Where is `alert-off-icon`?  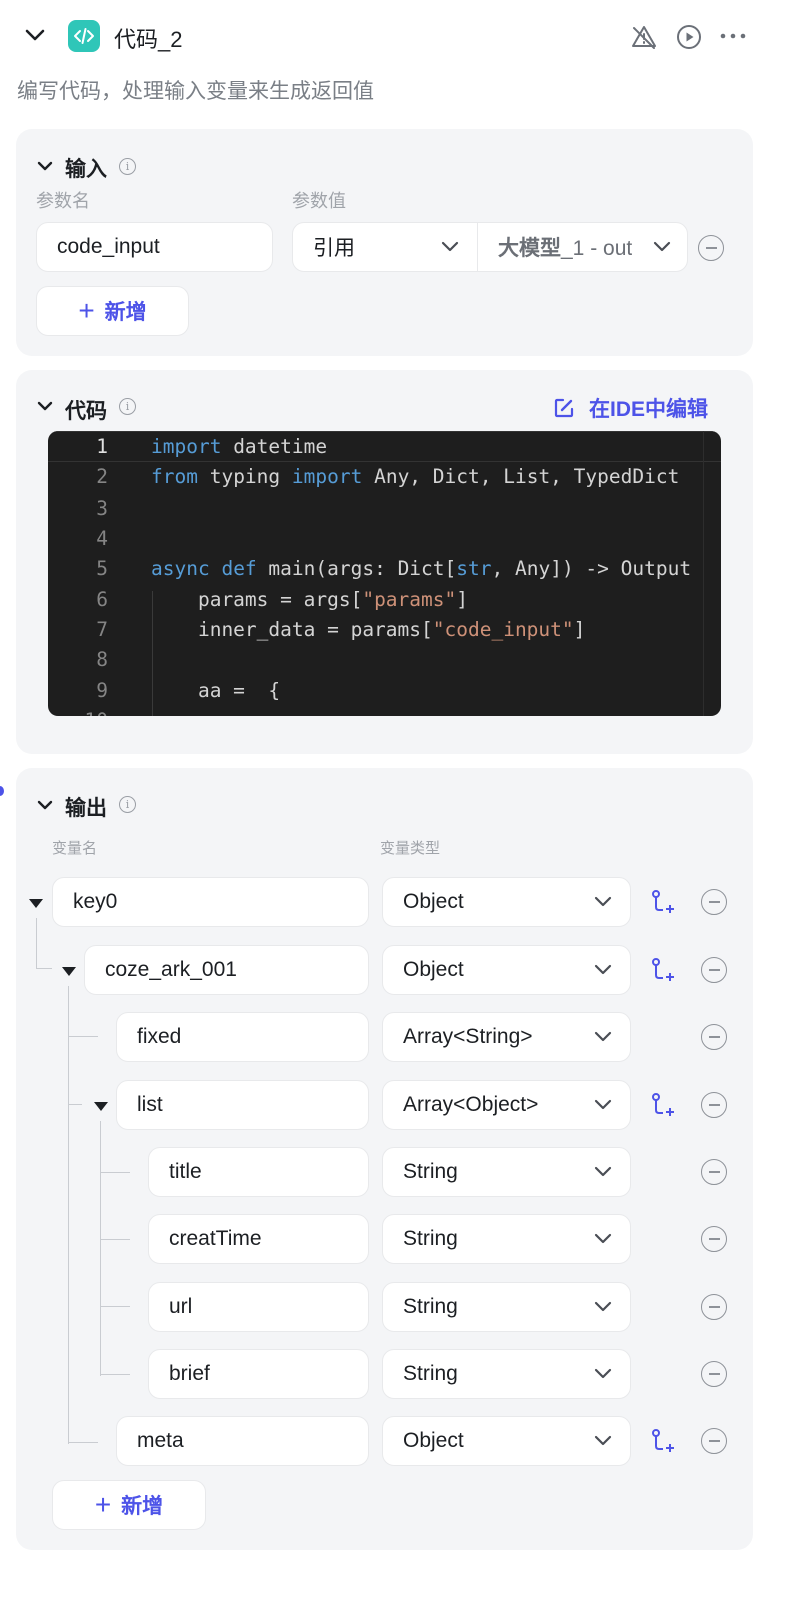
alert-off-icon is located at coordinates (644, 37).